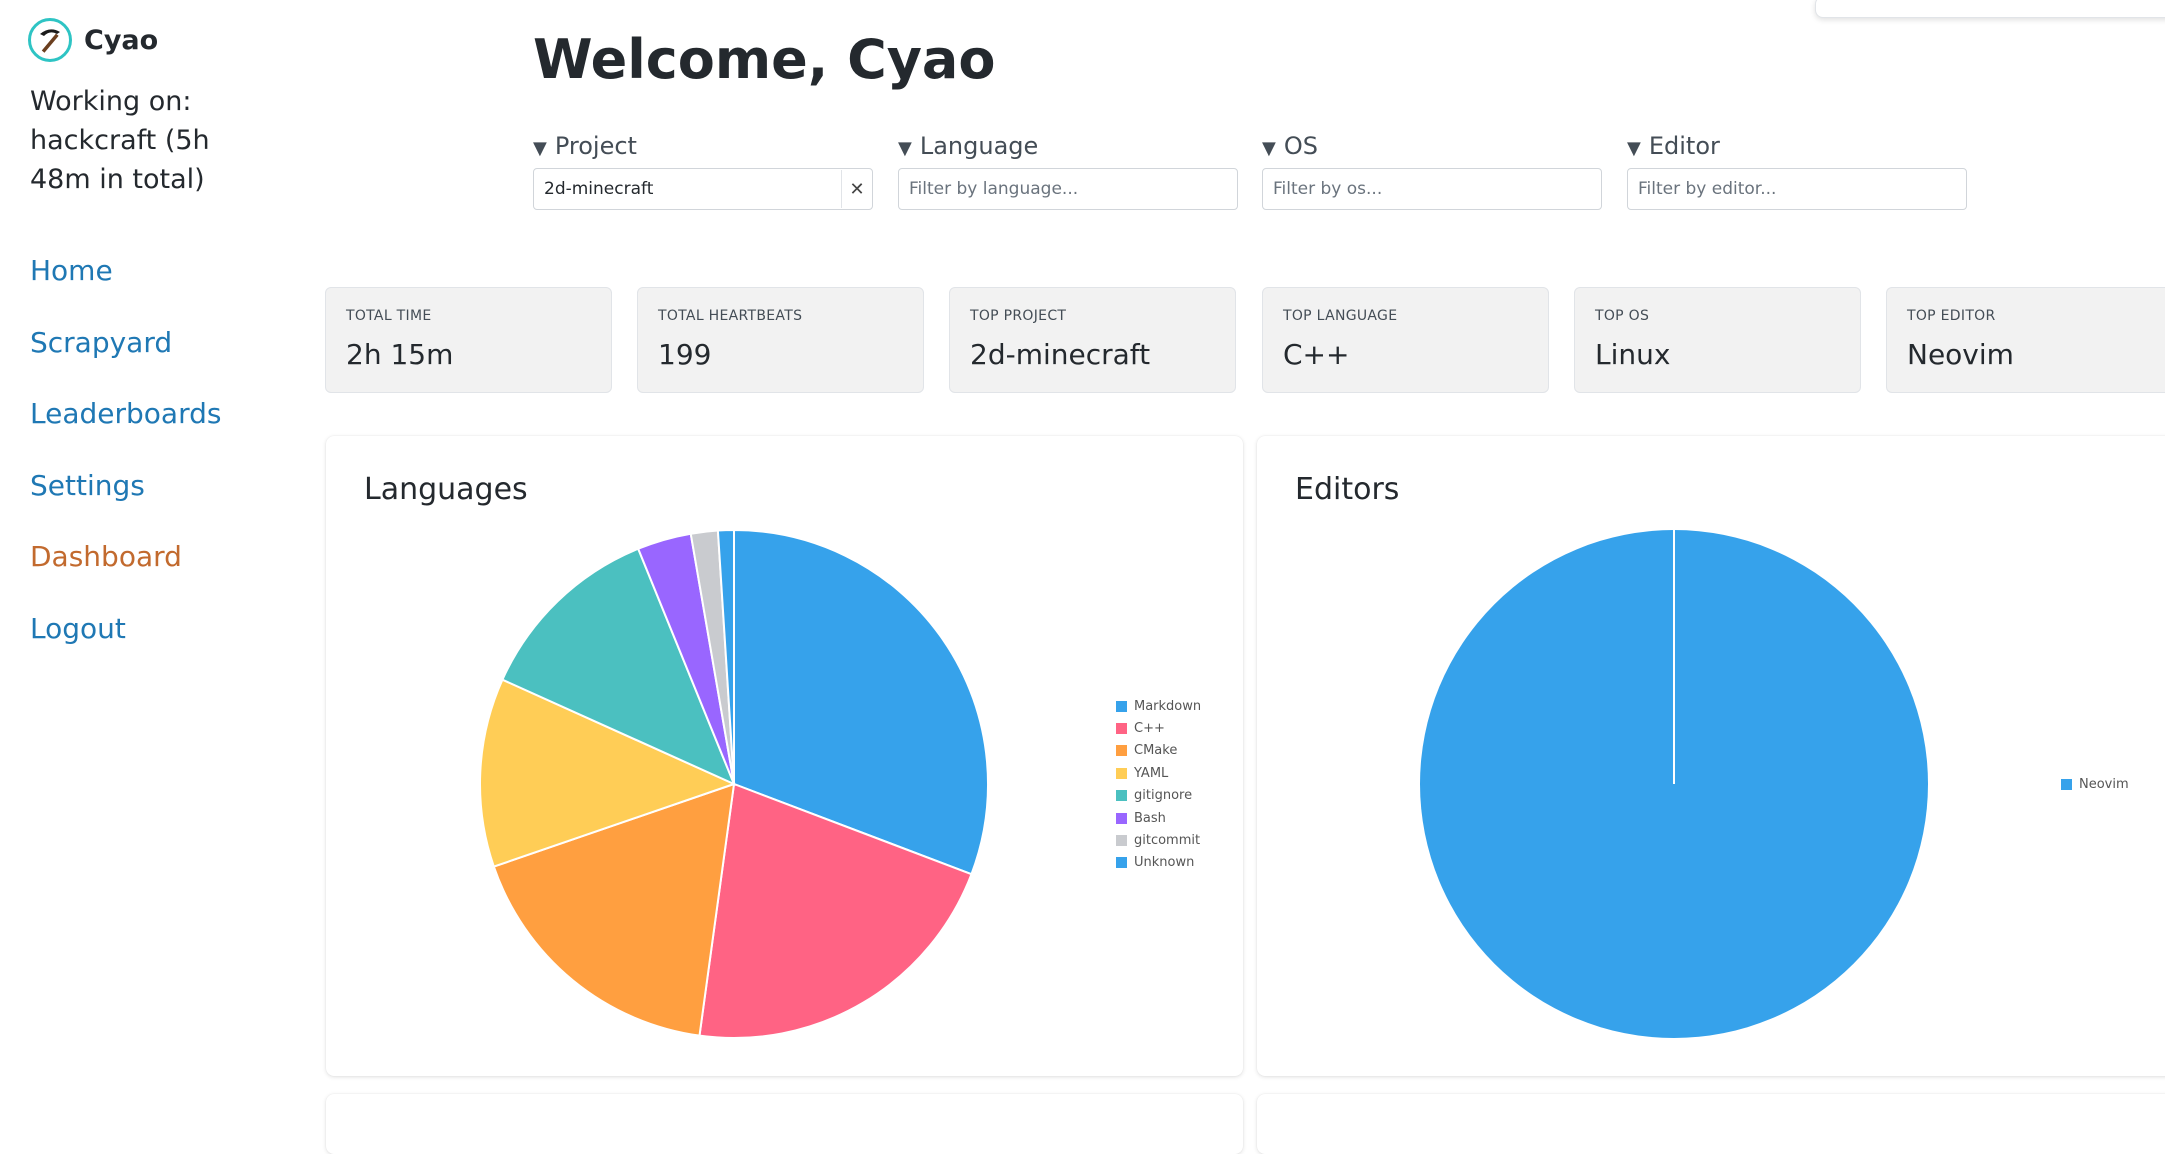 Image resolution: width=2165 pixels, height=1154 pixels. Describe the element at coordinates (1951, 316) in the screenshot. I see `stat-label: TOP EDITOR` at that location.